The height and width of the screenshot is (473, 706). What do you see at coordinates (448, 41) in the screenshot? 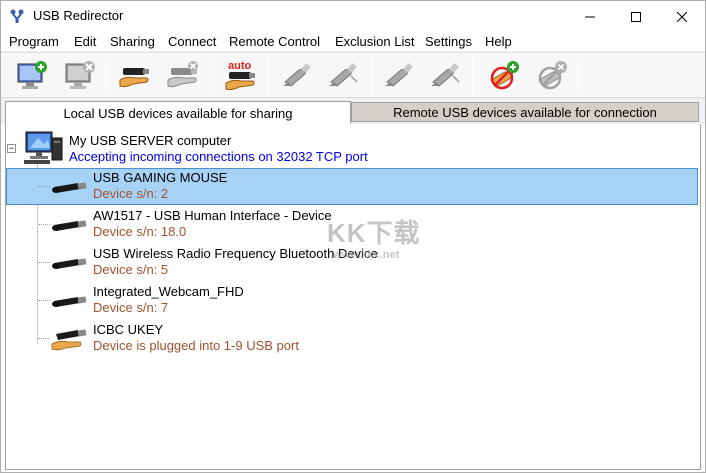
I see `menu-settings: Settings` at bounding box center [448, 41].